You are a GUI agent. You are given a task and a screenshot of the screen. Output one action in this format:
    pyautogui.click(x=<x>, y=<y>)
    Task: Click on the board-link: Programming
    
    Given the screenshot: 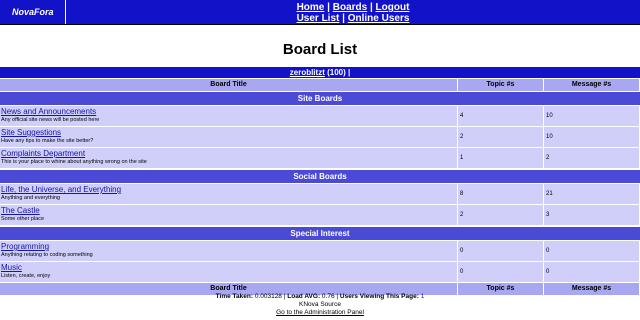 What is the action you would take?
    pyautogui.click(x=25, y=246)
    